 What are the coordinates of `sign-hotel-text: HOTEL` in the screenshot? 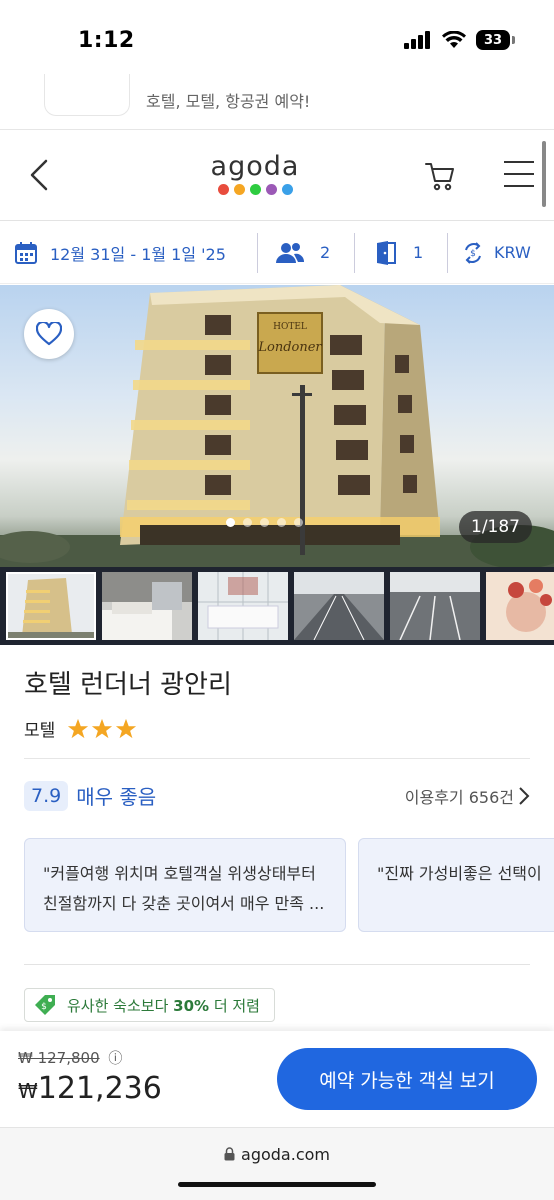 It's located at (290, 327).